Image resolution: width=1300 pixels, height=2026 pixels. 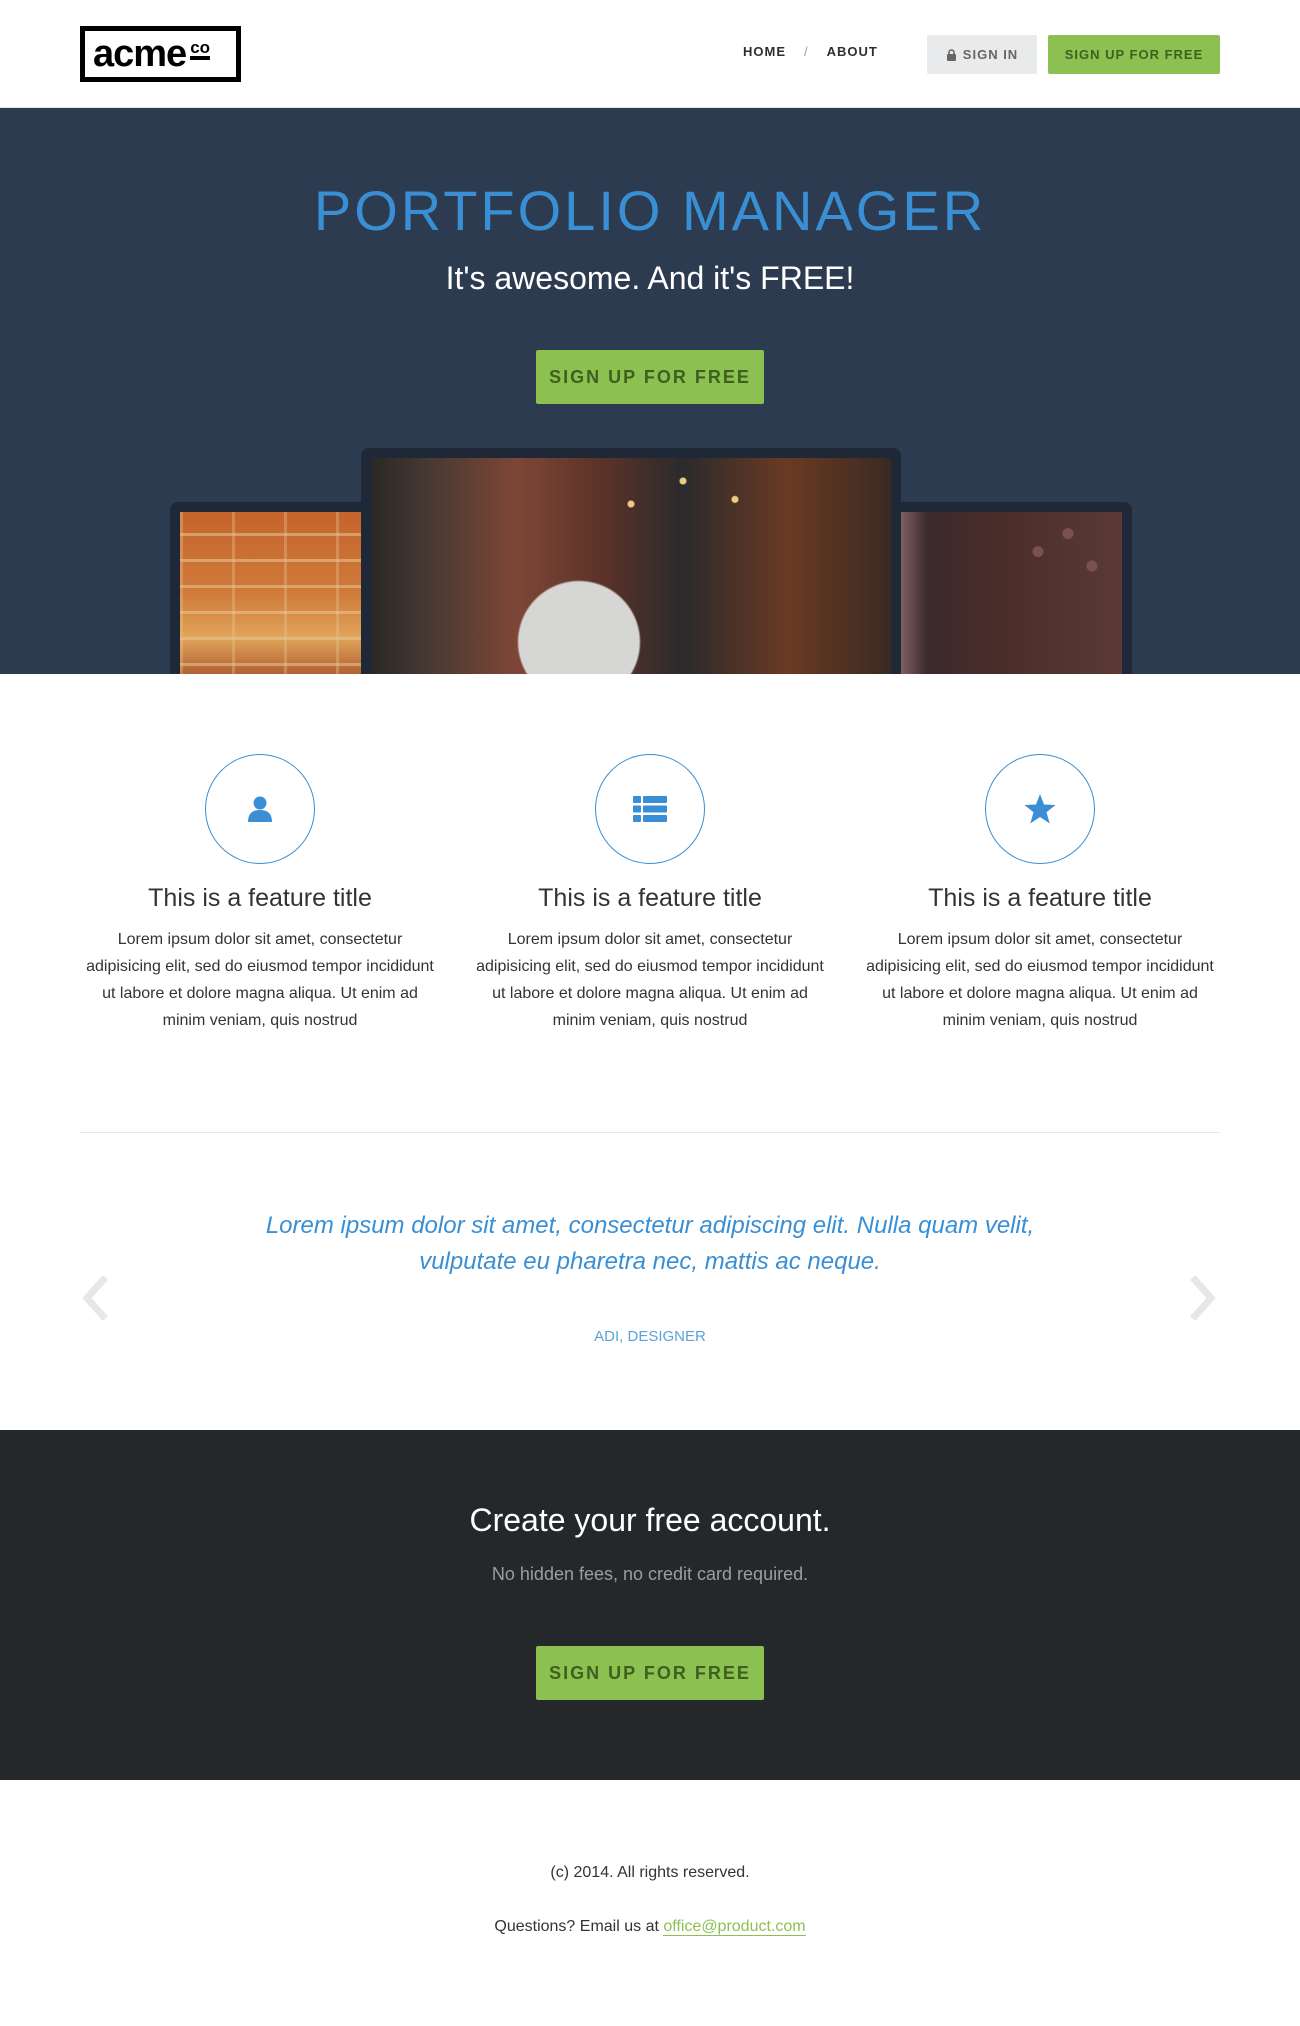 What do you see at coordinates (650, 1872) in the screenshot?
I see `footer-copyright: (c) 2014. All rights reserved.` at bounding box center [650, 1872].